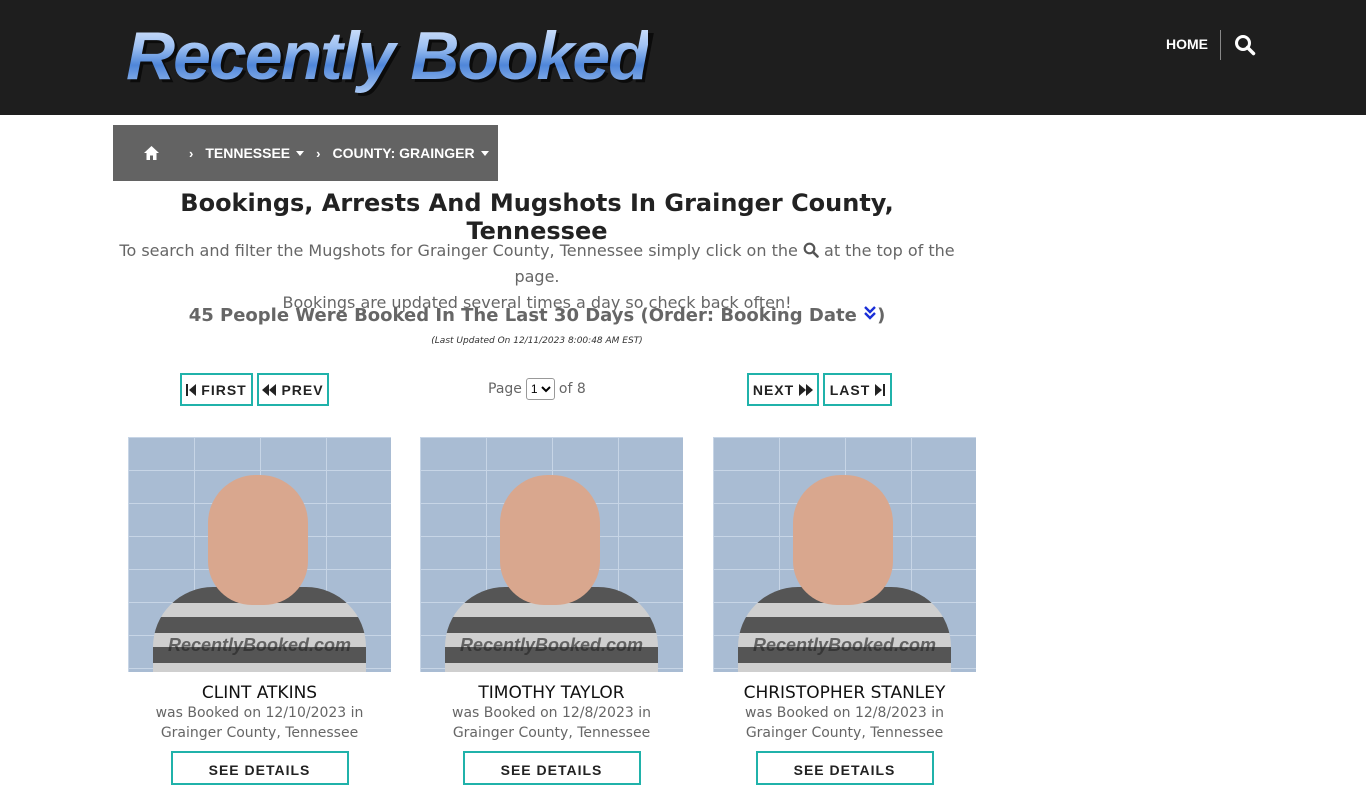  I want to click on forward-icon, so click(806, 389).